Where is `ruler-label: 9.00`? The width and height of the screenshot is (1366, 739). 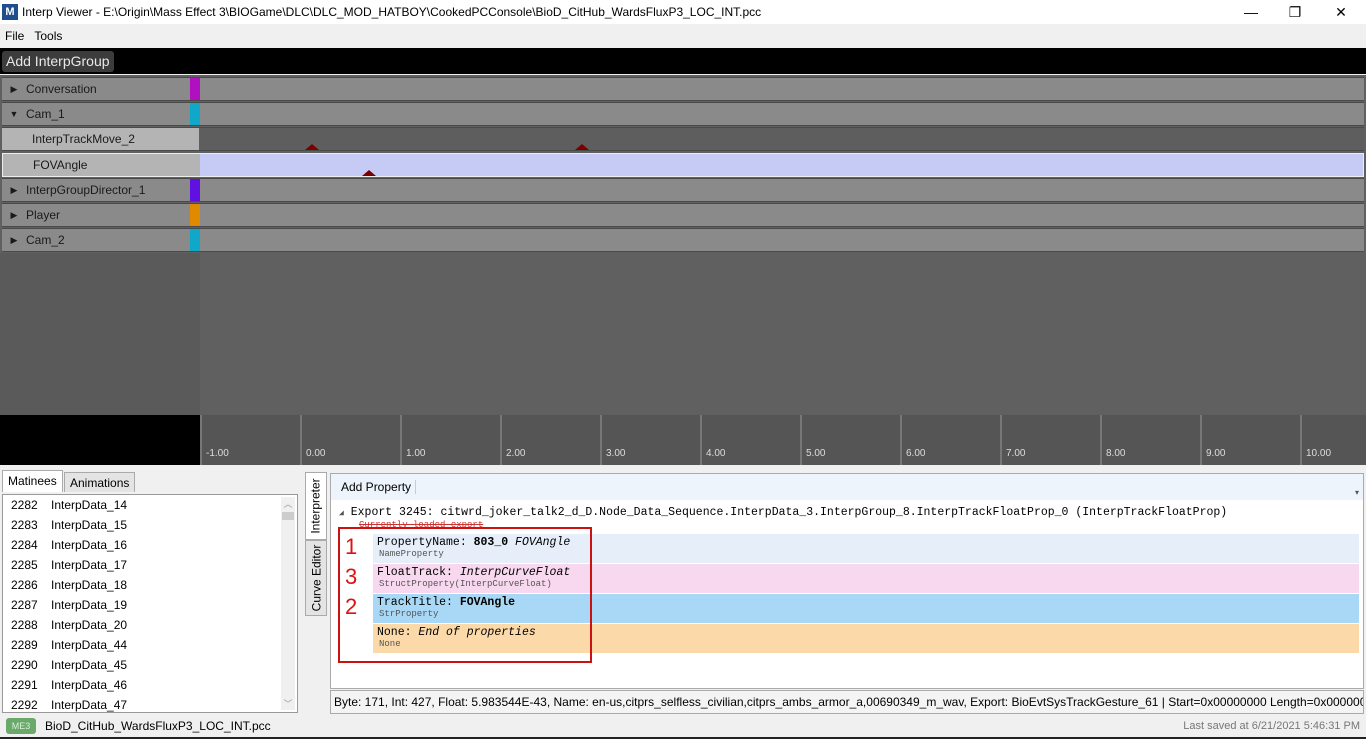 ruler-label: 9.00 is located at coordinates (1216, 453).